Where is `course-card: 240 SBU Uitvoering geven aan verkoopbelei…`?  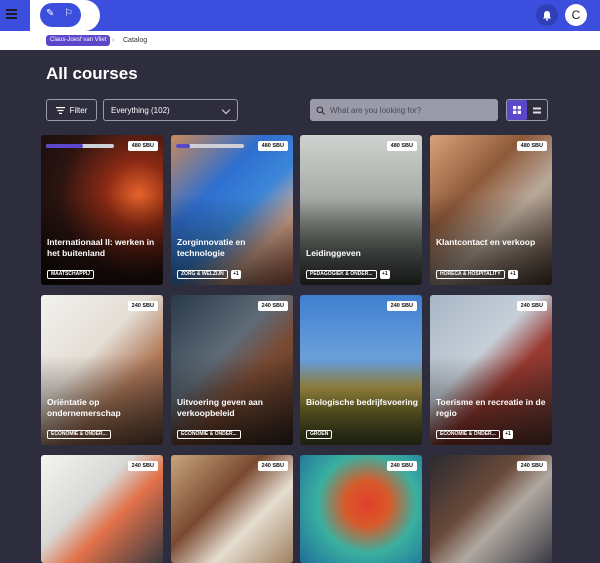 course-card: 240 SBU Uitvoering geven aan verkoopbelei… is located at coordinates (232, 370).